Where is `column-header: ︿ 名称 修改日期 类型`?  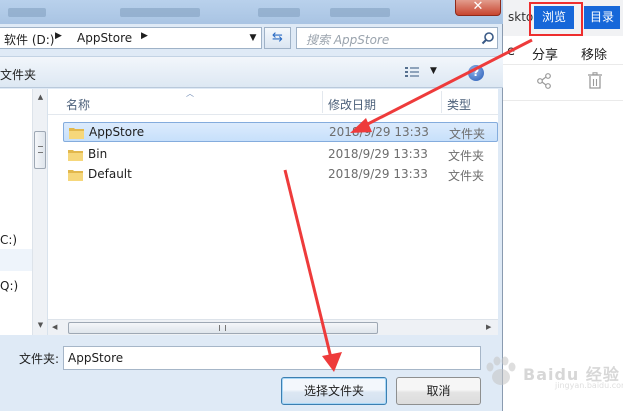
column-header: ︿ 名称 修改日期 类型 is located at coordinates (273, 102).